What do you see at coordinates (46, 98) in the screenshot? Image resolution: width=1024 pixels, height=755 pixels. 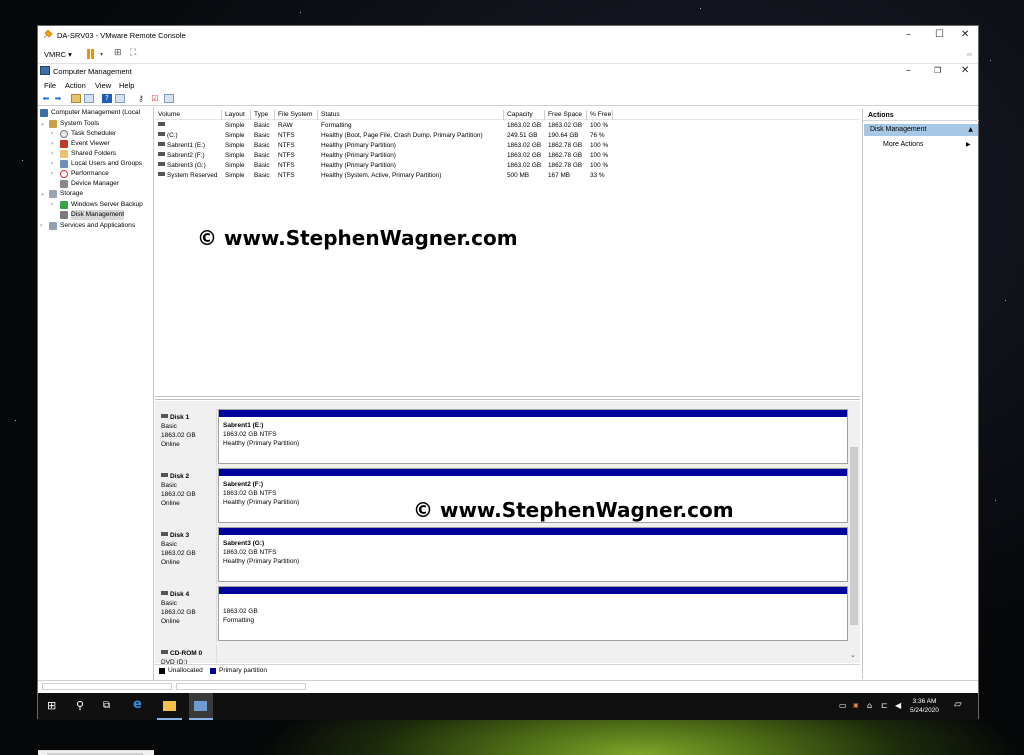 I see `back-arrow-icon: ⬅` at bounding box center [46, 98].